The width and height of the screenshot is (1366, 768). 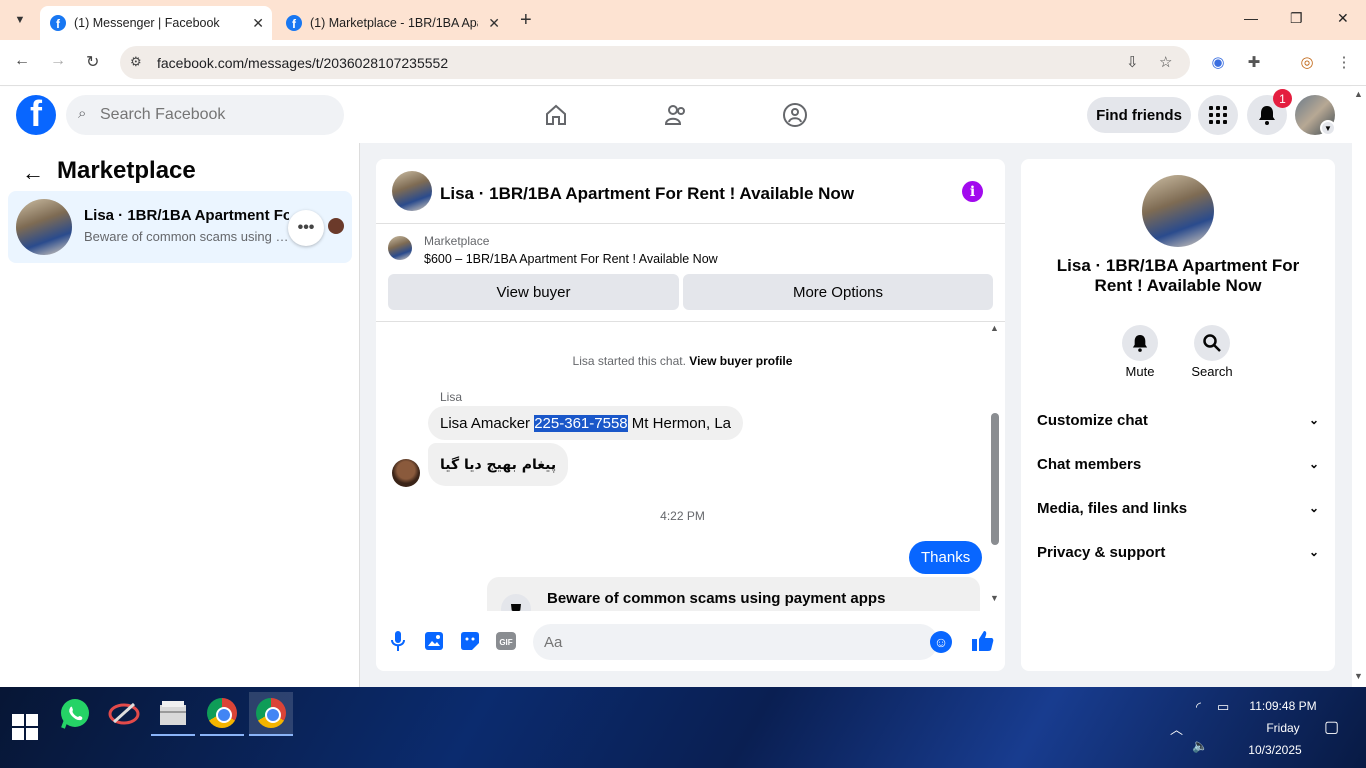 I want to click on customize-chat-section: Customize chat ⌄, so click(x=1178, y=420).